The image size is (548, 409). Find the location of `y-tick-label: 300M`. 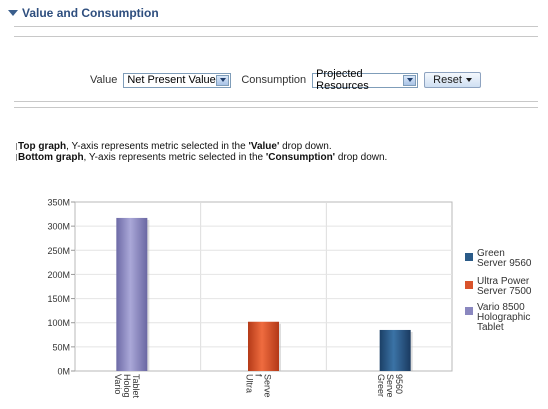

y-tick-label: 300M is located at coordinates (58, 227).